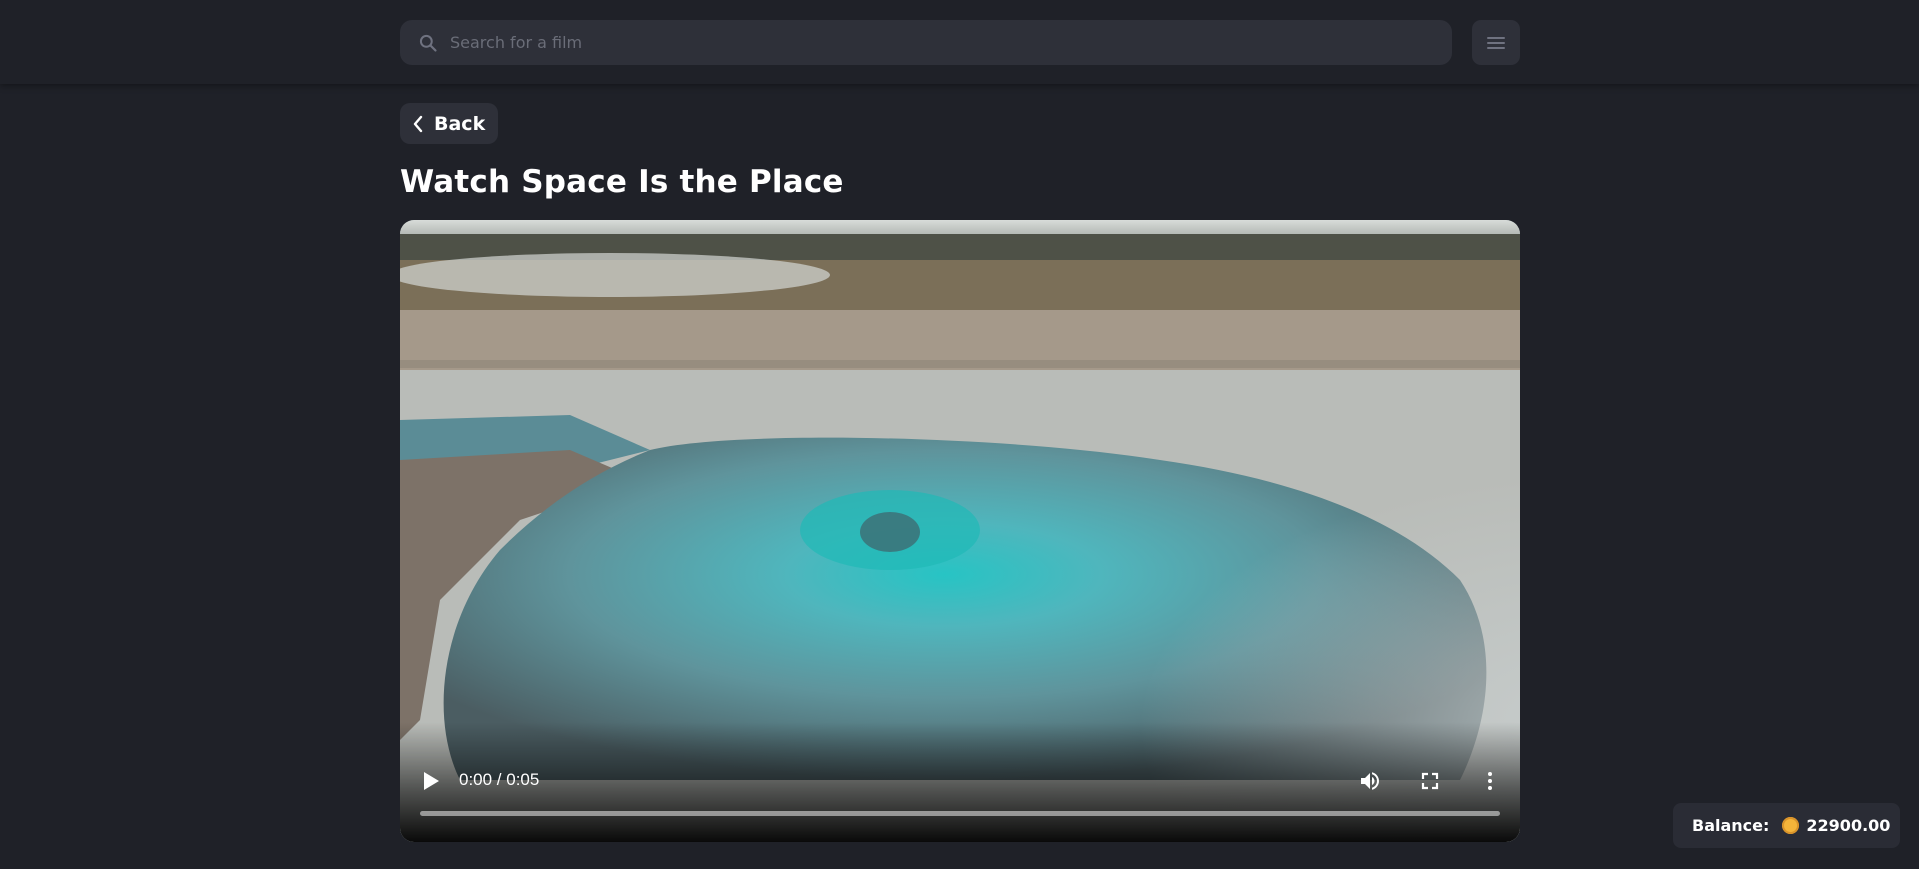 The height and width of the screenshot is (869, 1919). Describe the element at coordinates (960, 813) in the screenshot. I see `progress-bar` at that location.